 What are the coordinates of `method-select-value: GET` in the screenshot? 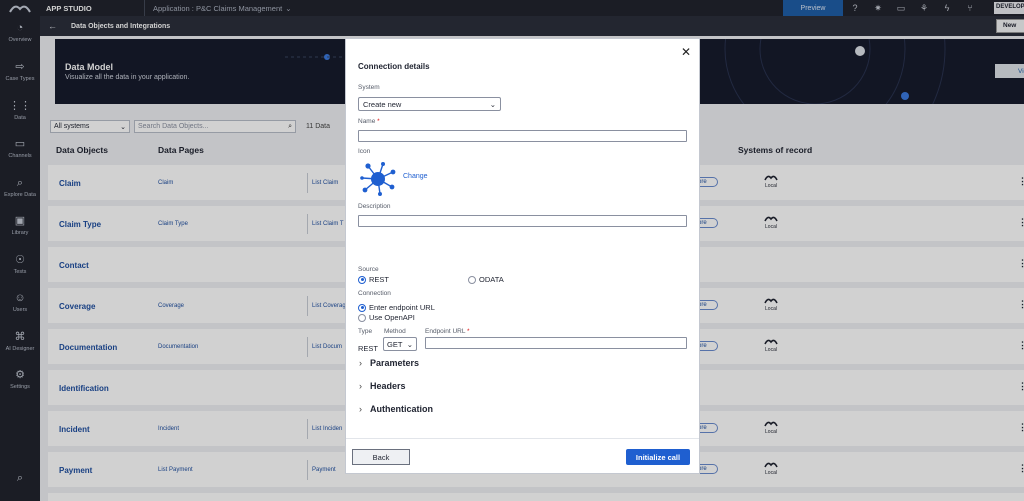 It's located at (395, 344).